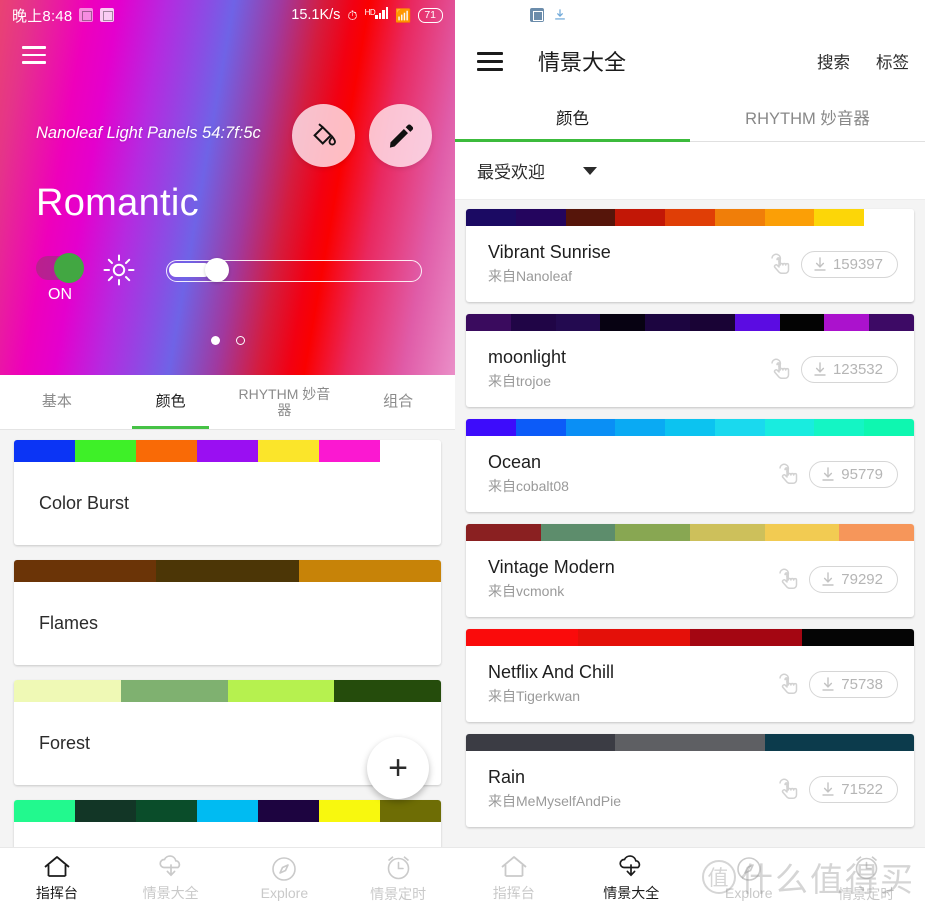  Describe the element at coordinates (117, 203) in the screenshot. I see `current-scene-title: Romantic` at that location.